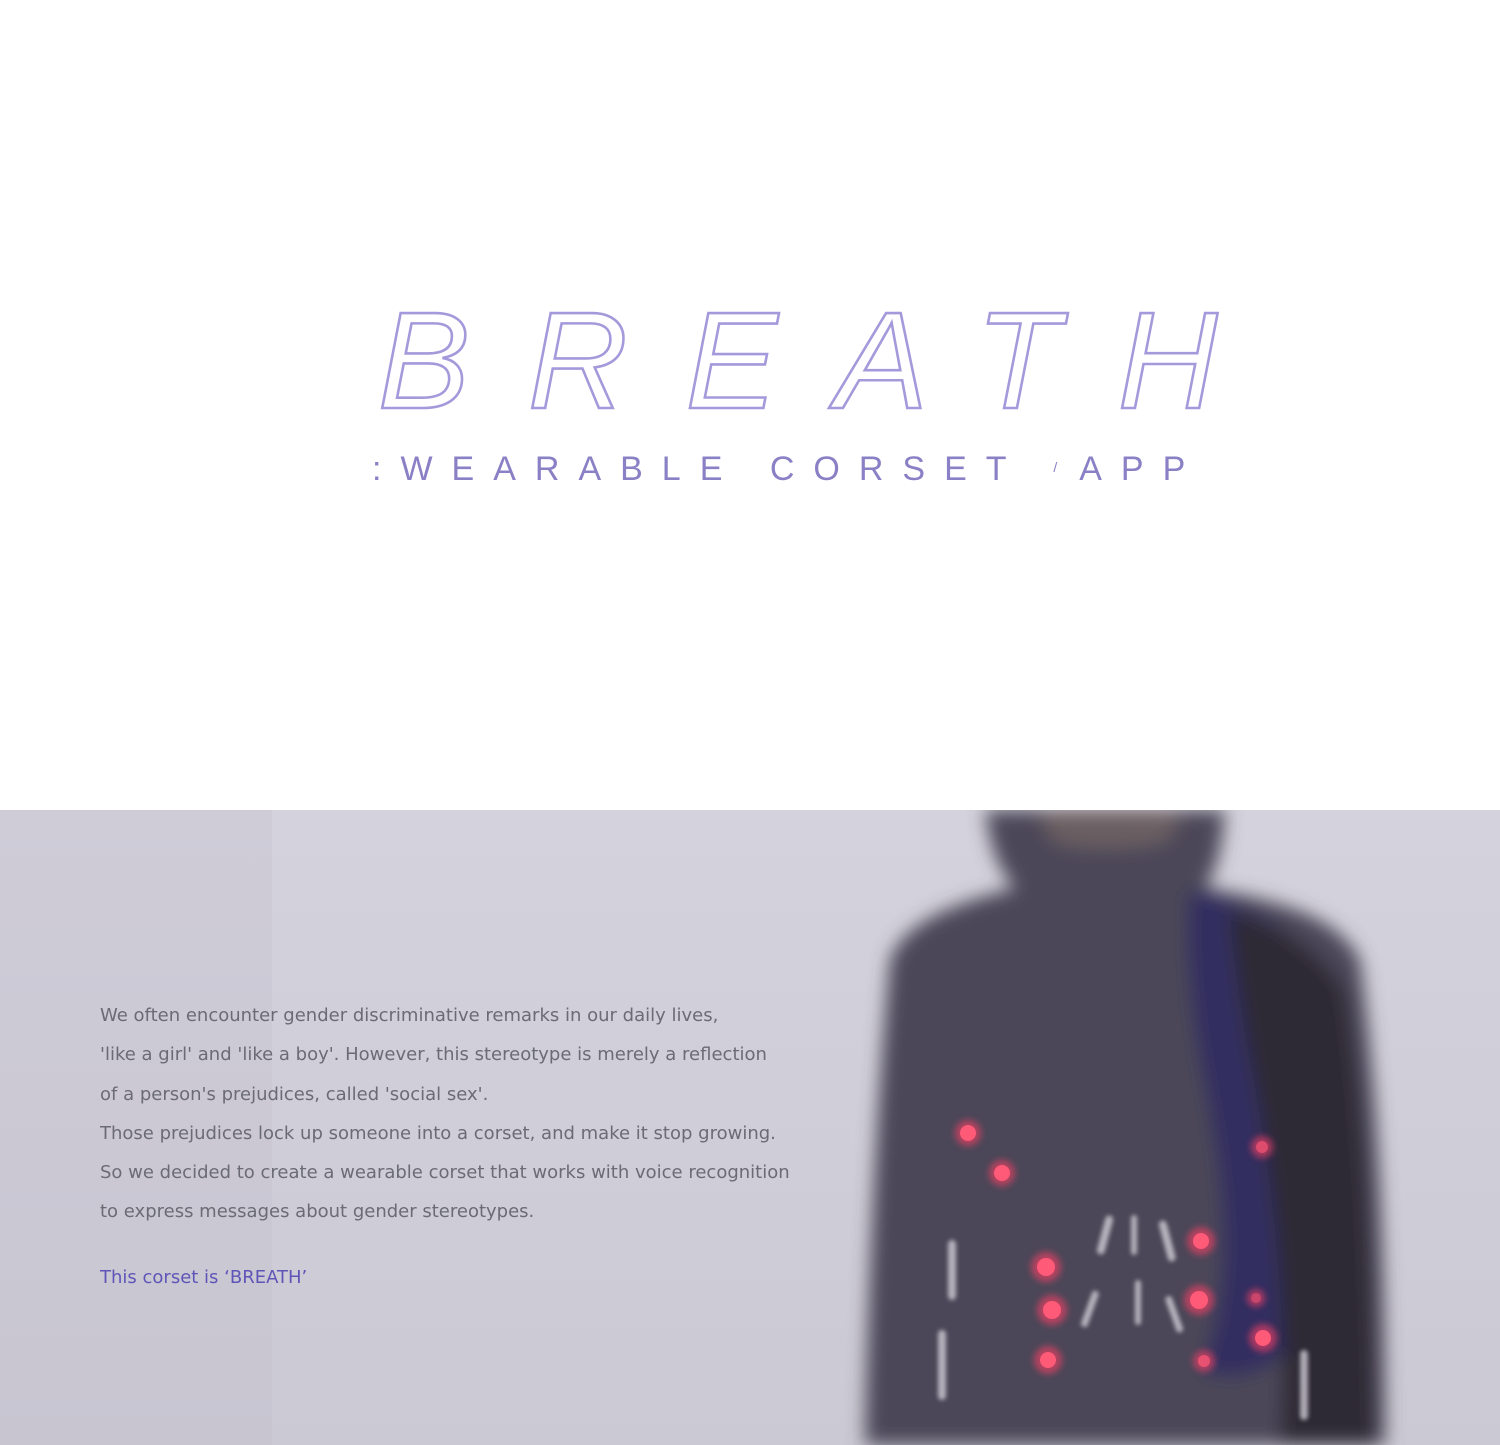 The image size is (1500, 1445). I want to click on subtitle-part-corset: WEARABLE CORSET, so click(712, 469).